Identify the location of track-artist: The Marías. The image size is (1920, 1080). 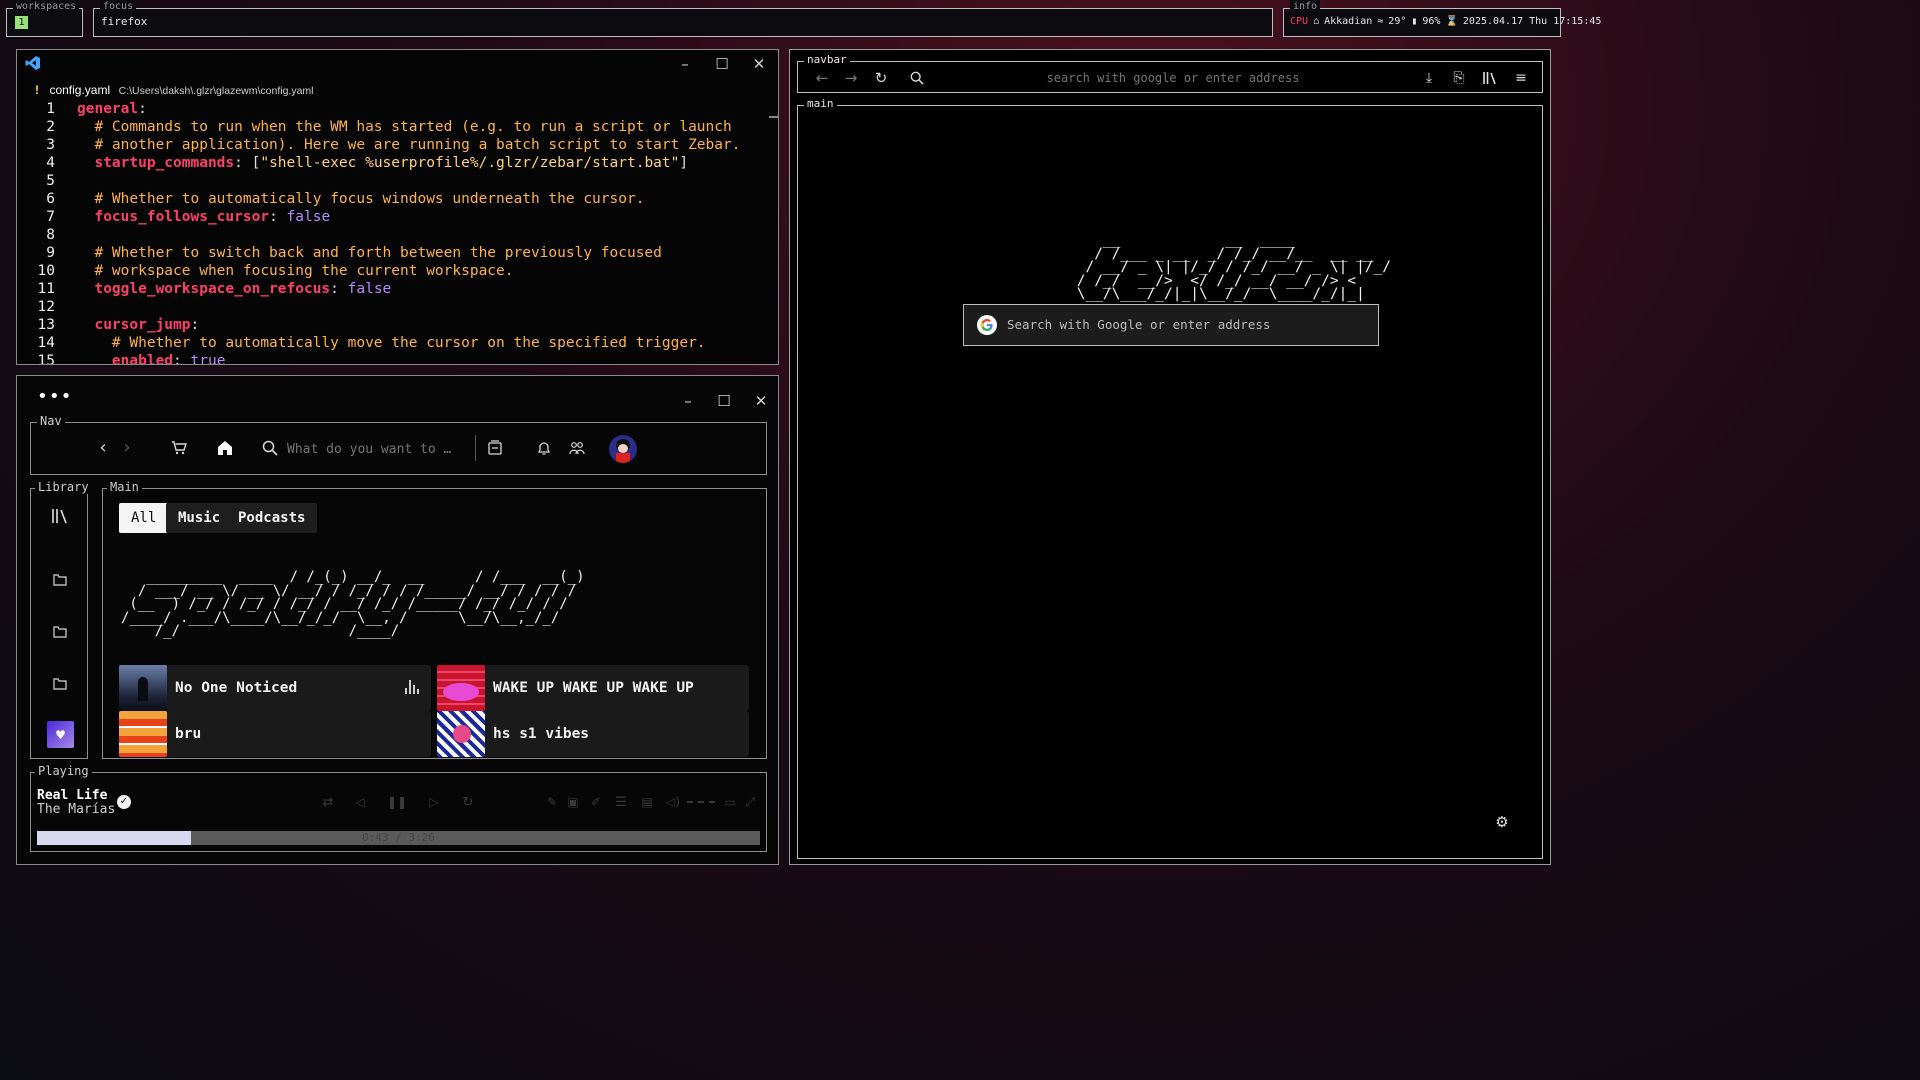
(76, 809).